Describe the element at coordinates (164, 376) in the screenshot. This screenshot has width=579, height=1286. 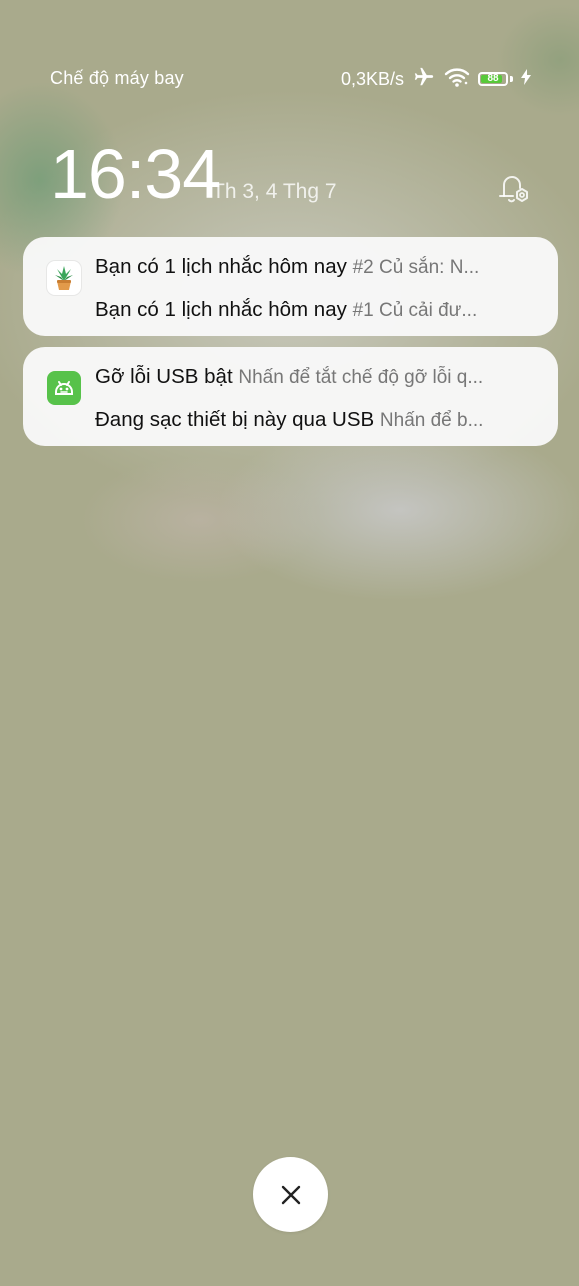
I see `notification-title: Gỡ lỗi USB bật` at that location.